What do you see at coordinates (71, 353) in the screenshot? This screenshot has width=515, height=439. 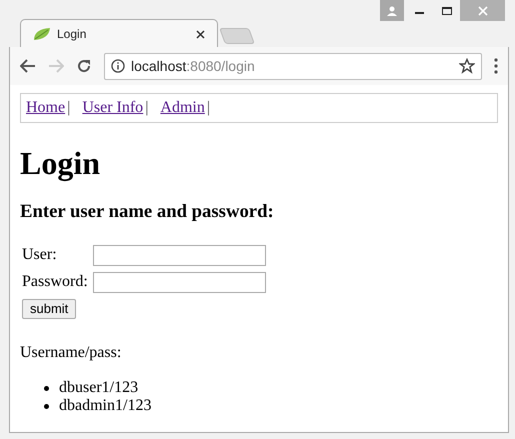 I see `hint-text: Username/pass:` at bounding box center [71, 353].